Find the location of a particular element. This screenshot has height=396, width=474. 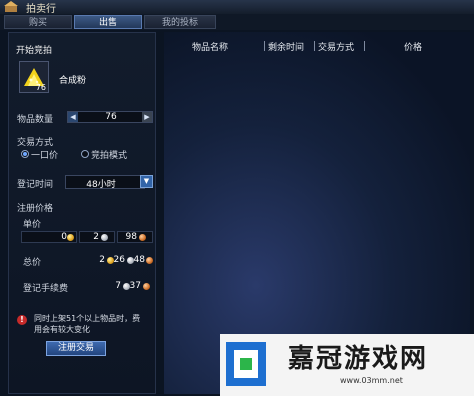

auction-label: 竞拍模式 is located at coordinates (109, 154).